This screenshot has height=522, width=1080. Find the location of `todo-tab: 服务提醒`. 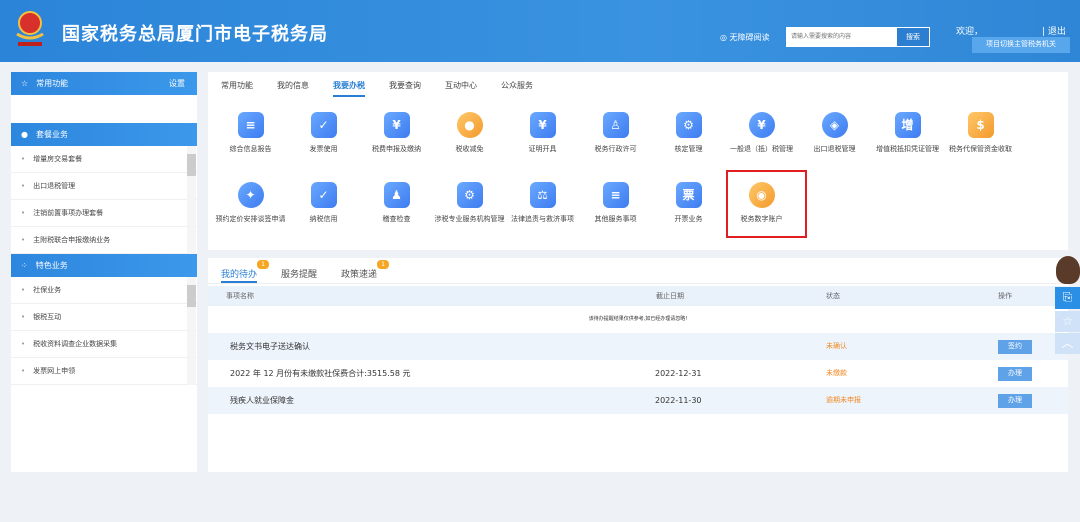

todo-tab: 服务提醒 is located at coordinates (299, 273).